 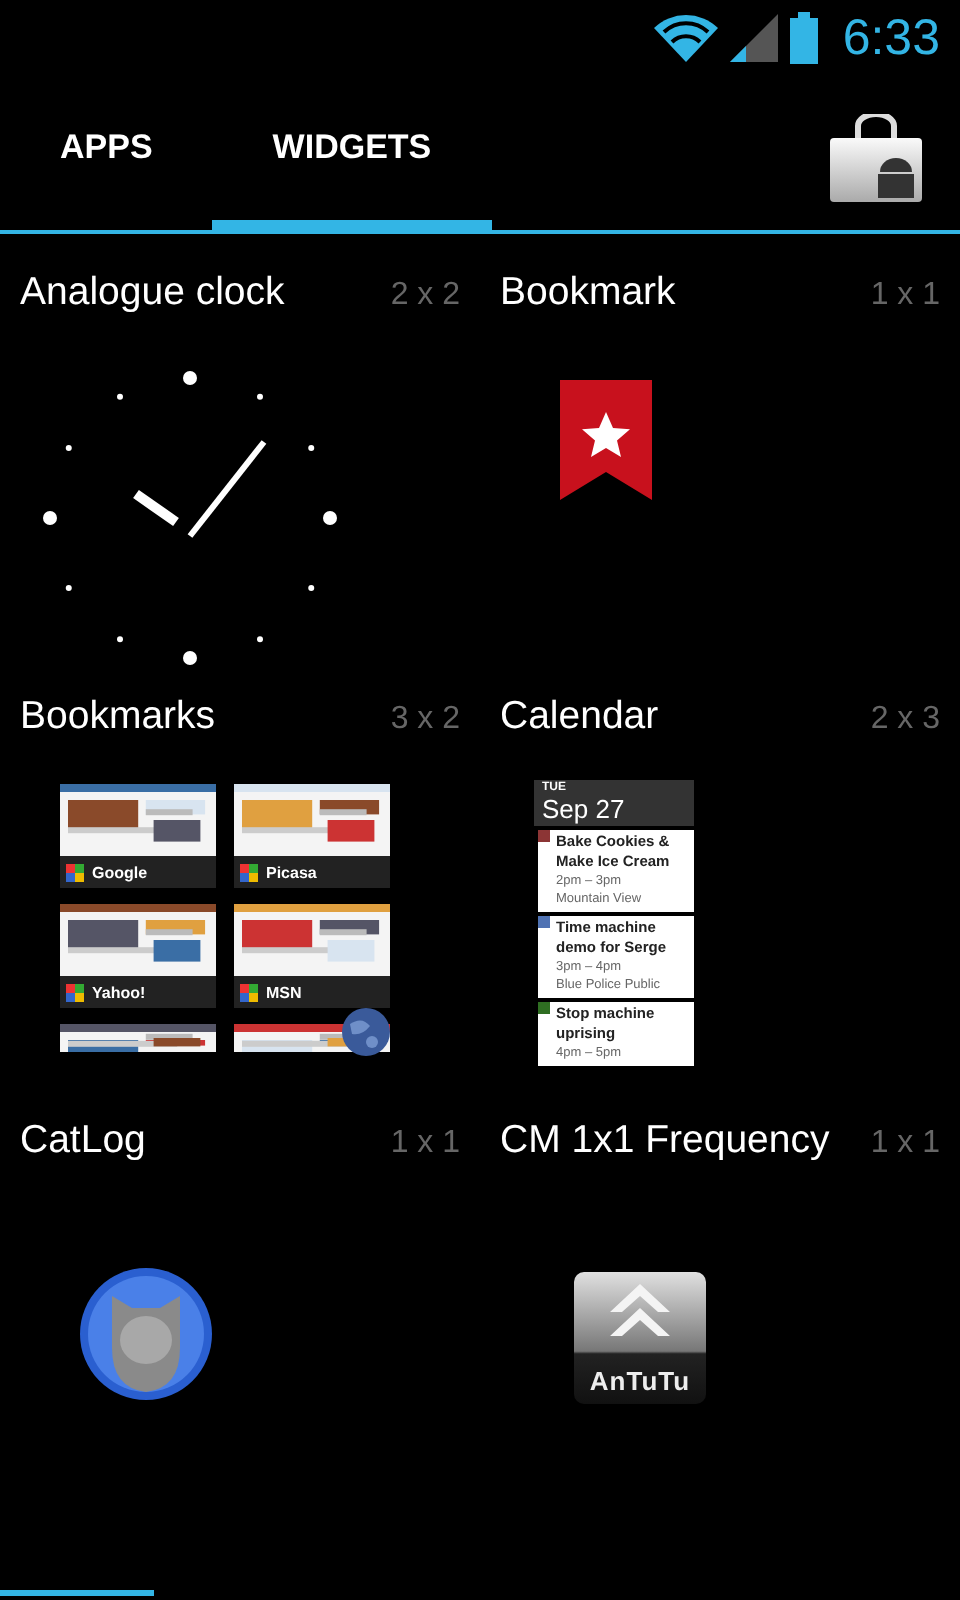 What do you see at coordinates (425, 296) in the screenshot?
I see `widget-size: 2 x 2` at bounding box center [425, 296].